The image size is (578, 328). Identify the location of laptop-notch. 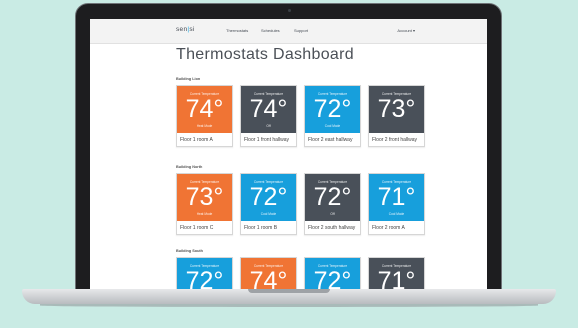
(289, 291).